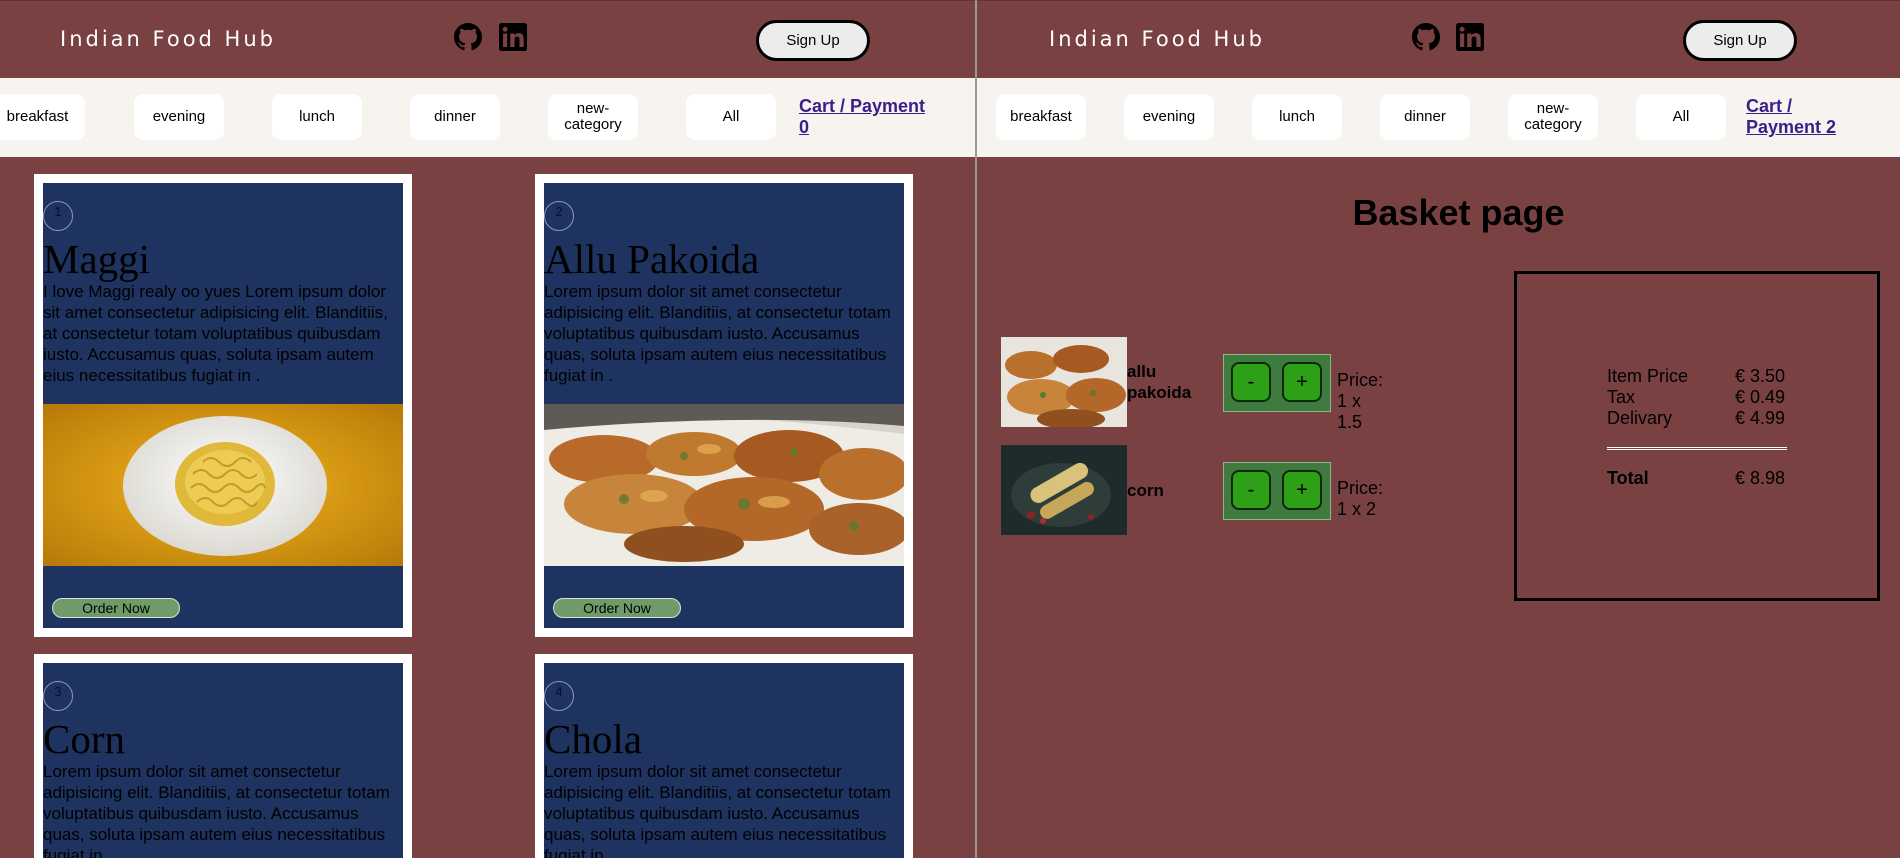  What do you see at coordinates (223, 485) in the screenshot?
I see `maggi-image` at bounding box center [223, 485].